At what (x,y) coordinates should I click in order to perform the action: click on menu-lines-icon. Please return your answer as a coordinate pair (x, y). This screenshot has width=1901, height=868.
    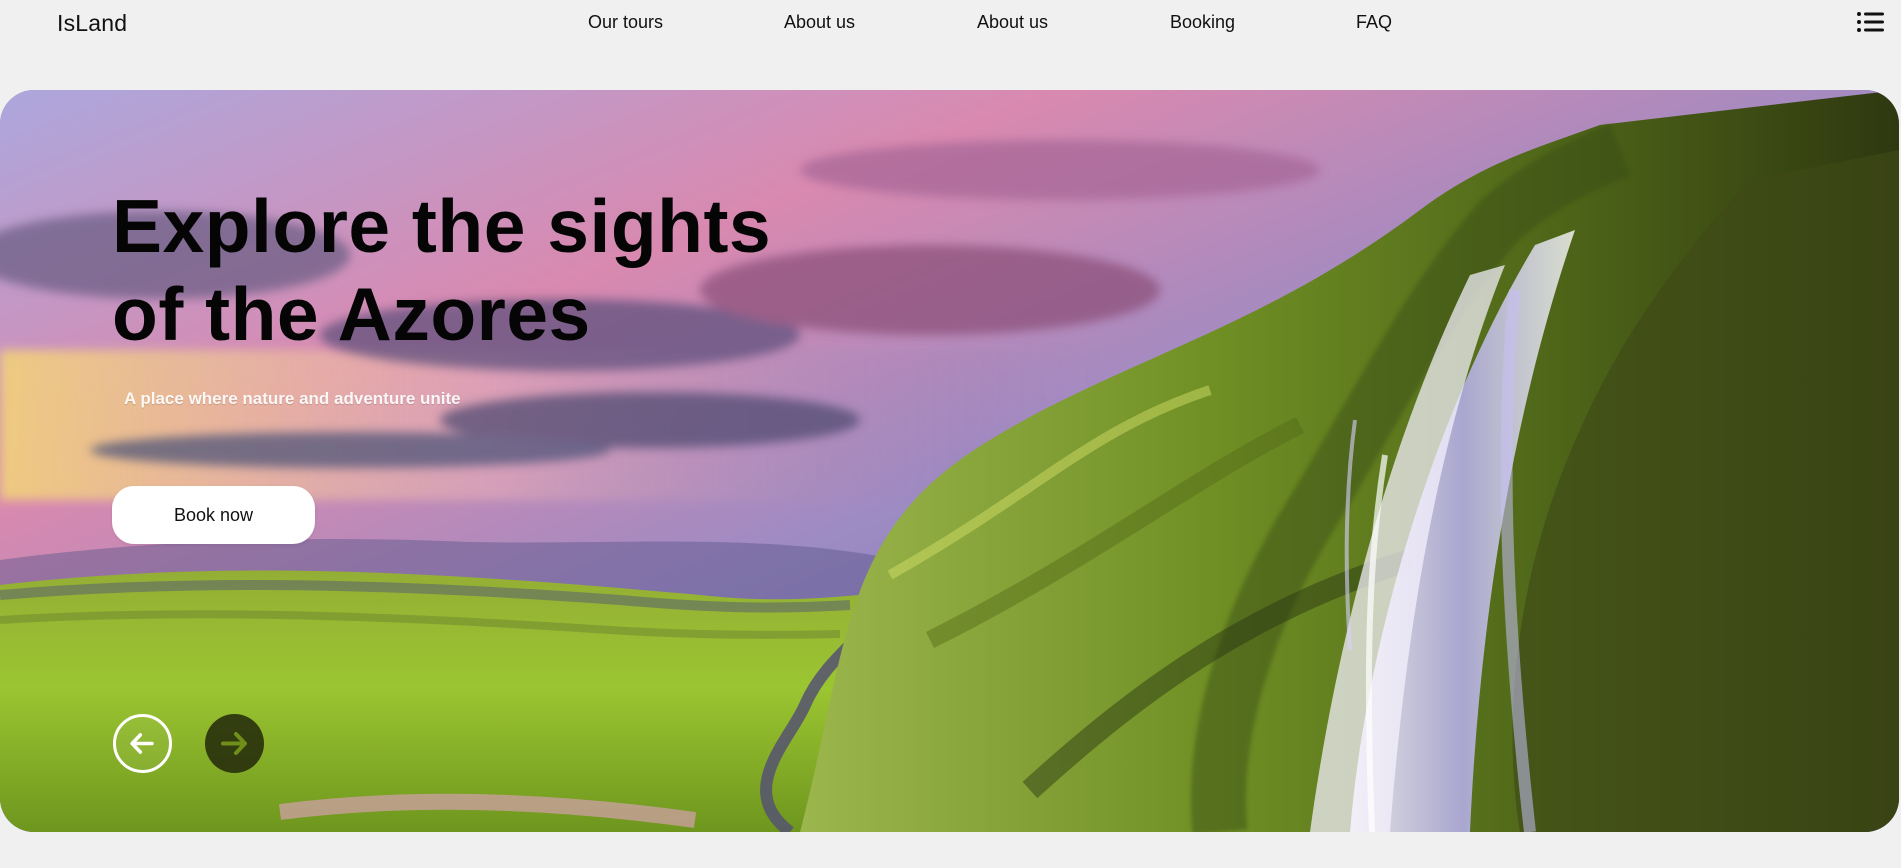
    Looking at the image, I should click on (1870, 22).